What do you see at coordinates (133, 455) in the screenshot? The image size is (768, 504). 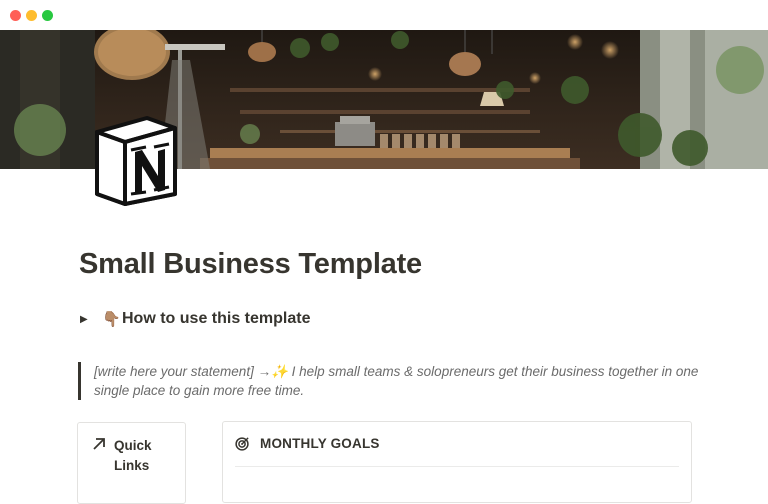 I see `quick-links-title: Quick Links` at bounding box center [133, 455].